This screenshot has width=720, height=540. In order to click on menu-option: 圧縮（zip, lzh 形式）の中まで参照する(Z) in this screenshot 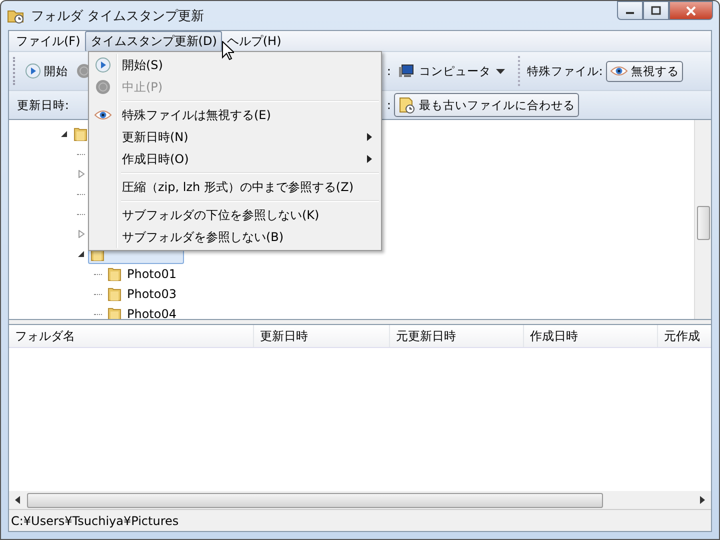, I will do `click(235, 187)`.